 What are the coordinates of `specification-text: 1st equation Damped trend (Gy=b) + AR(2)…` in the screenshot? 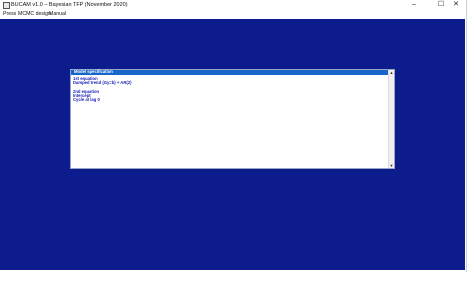 It's located at (228, 89).